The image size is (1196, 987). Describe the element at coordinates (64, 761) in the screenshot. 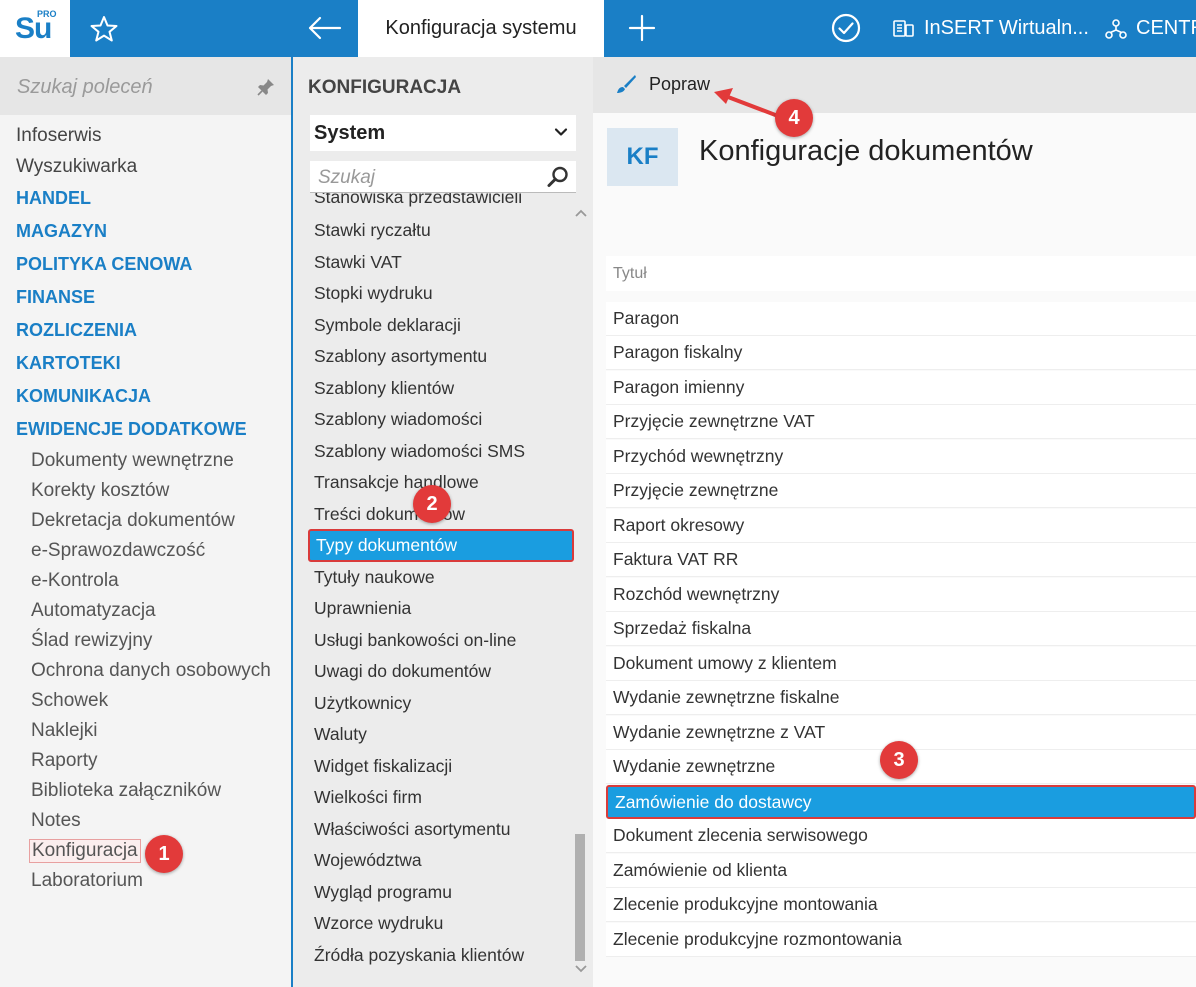

I see `nav-sub-raporty: Raporty` at that location.